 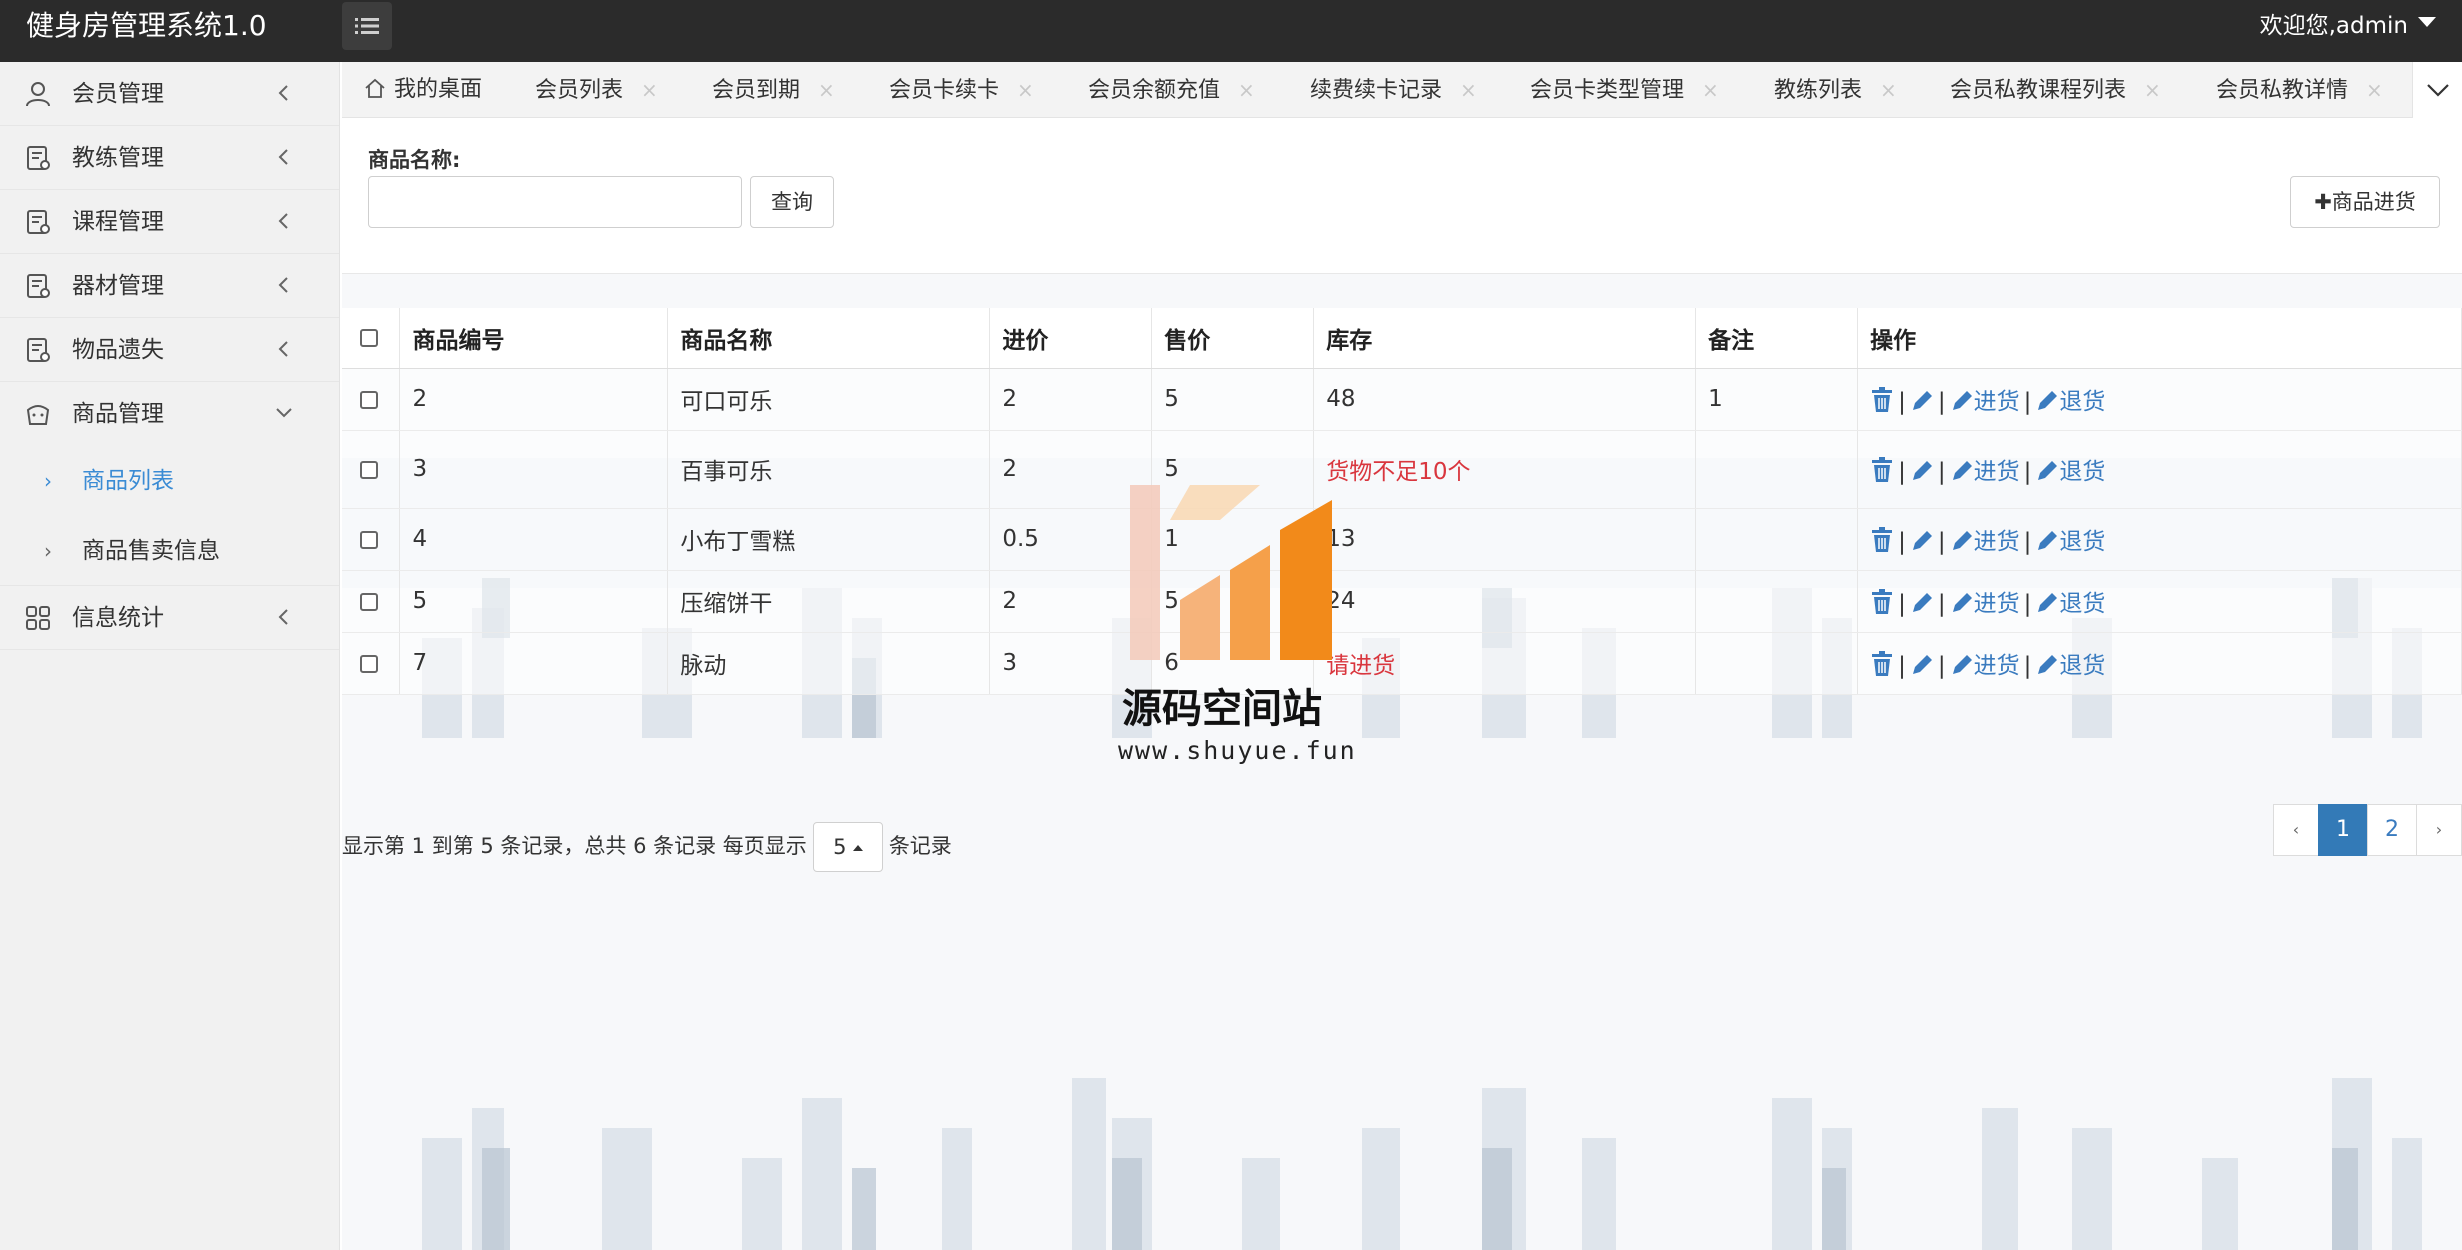 What do you see at coordinates (423, 90) in the screenshot?
I see `tab-desktop: 我的桌面` at bounding box center [423, 90].